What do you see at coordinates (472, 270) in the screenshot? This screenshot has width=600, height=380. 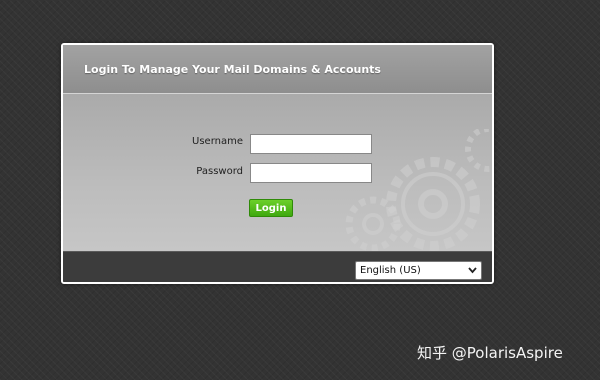 I see `chevron-down-icon` at bounding box center [472, 270].